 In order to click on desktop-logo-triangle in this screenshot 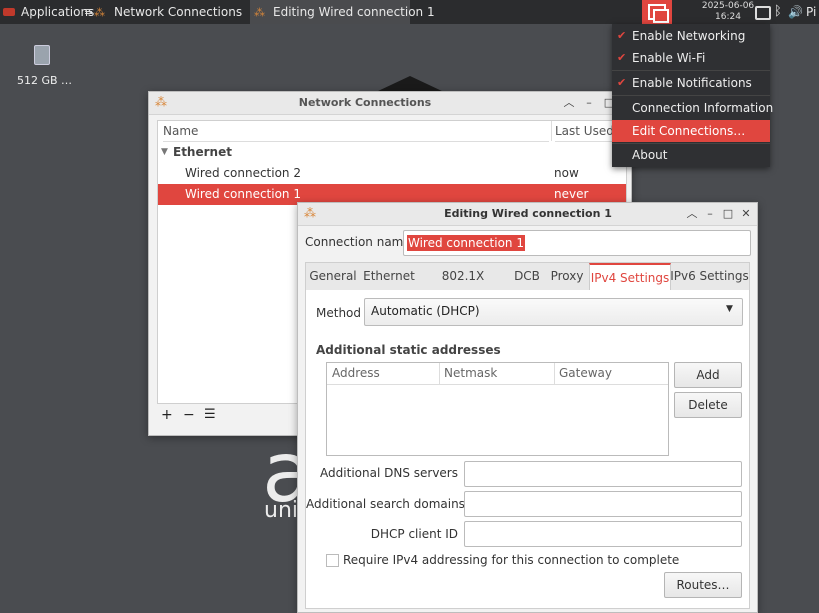, I will do `click(410, 84)`.